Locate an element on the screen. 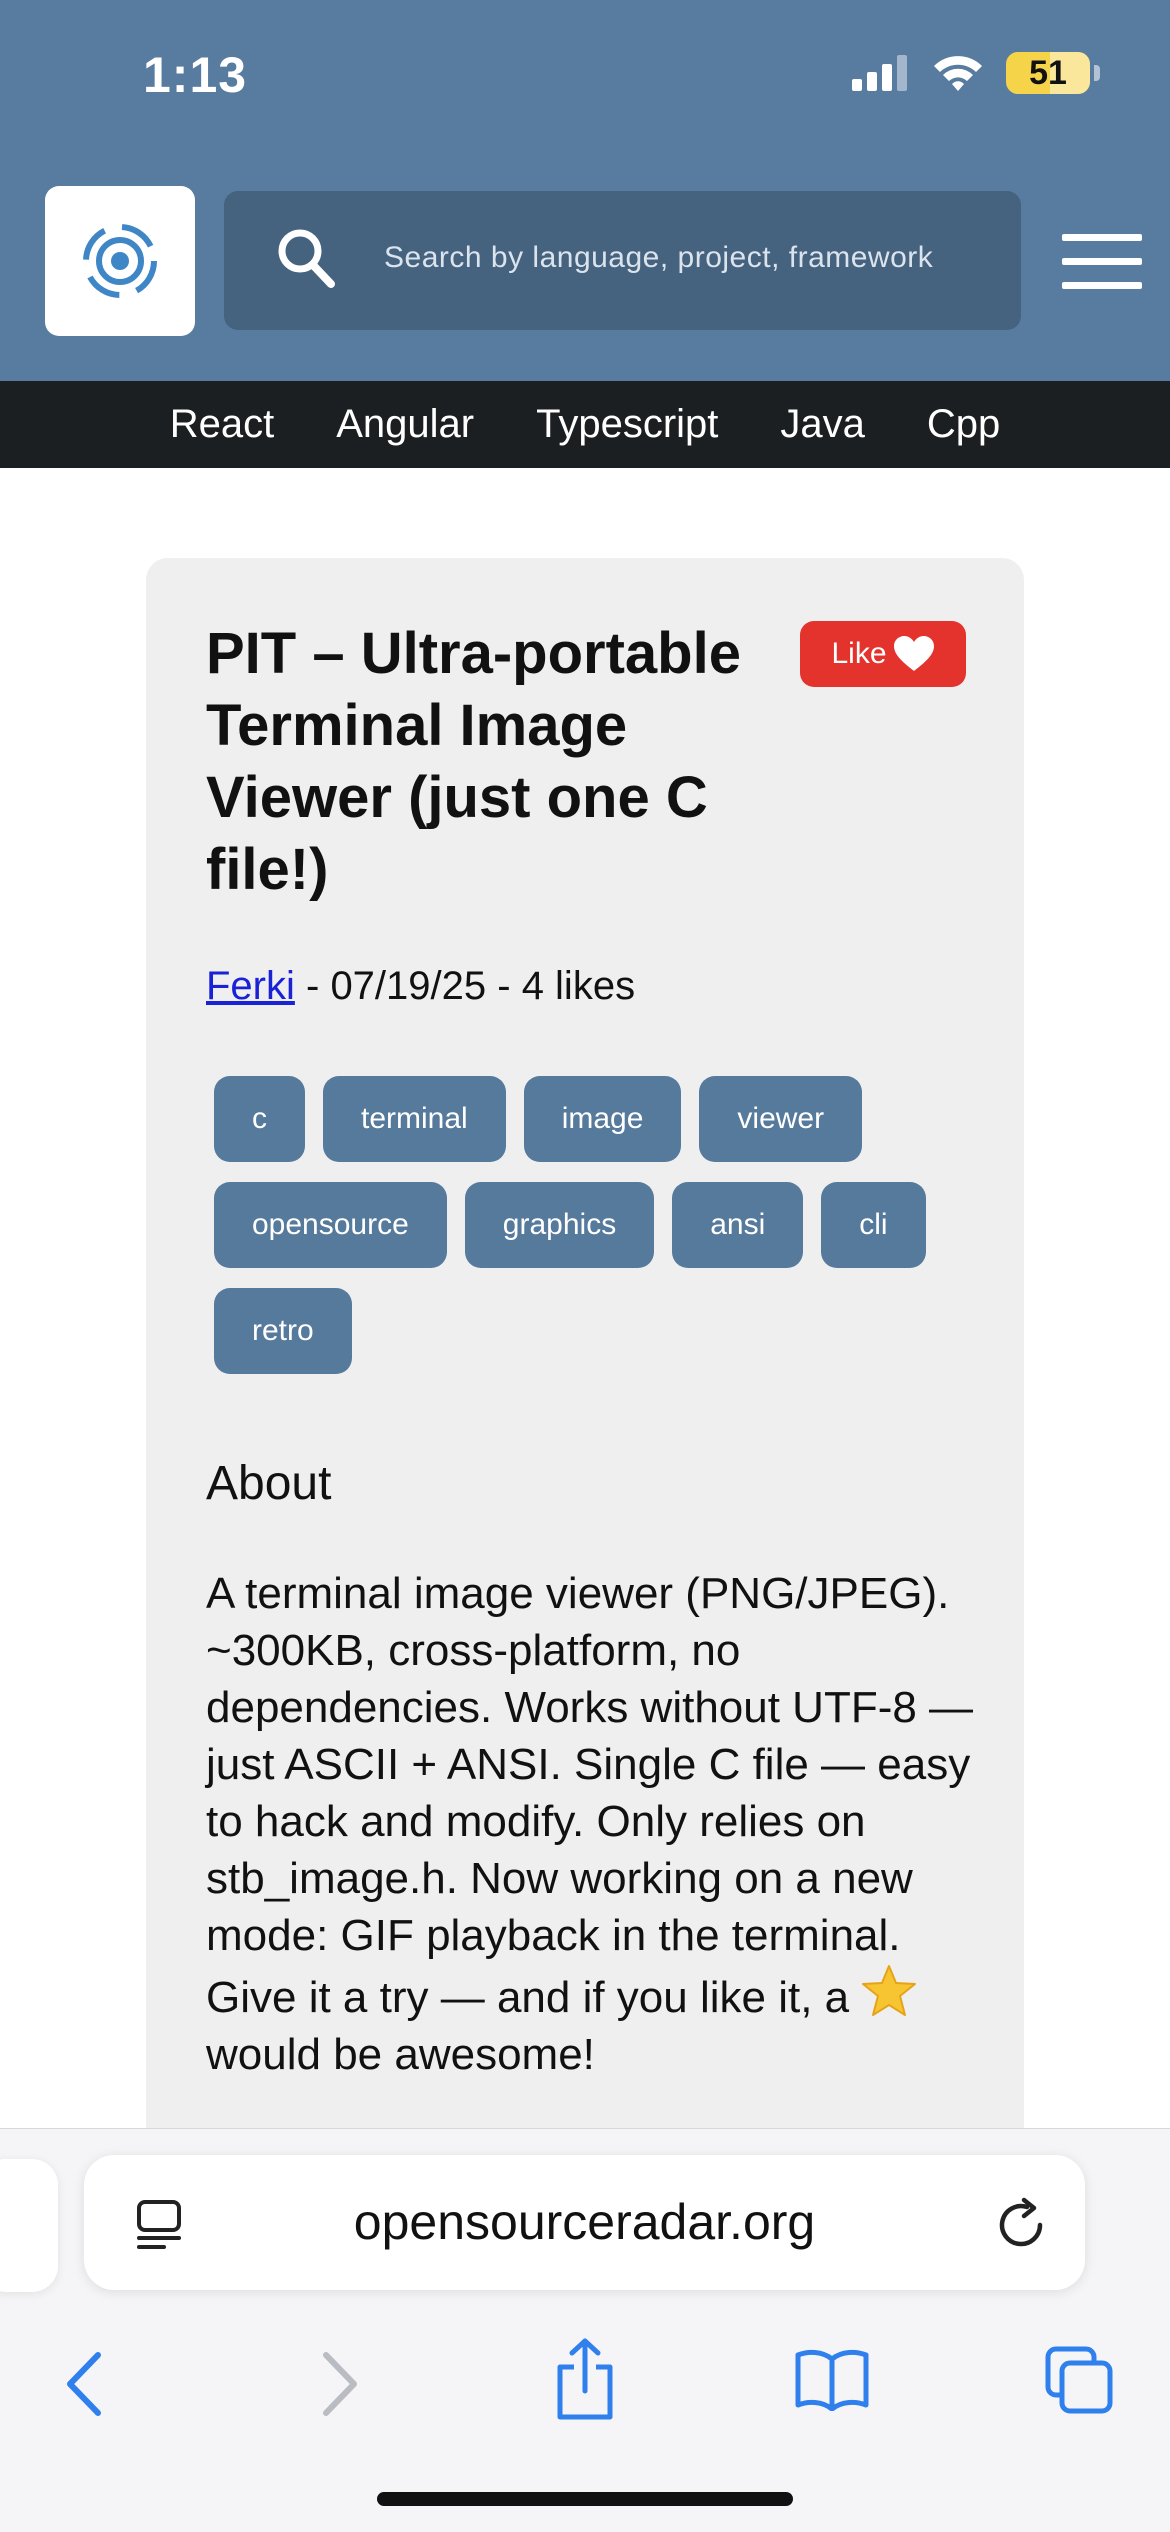  like-button: Like is located at coordinates (883, 654).